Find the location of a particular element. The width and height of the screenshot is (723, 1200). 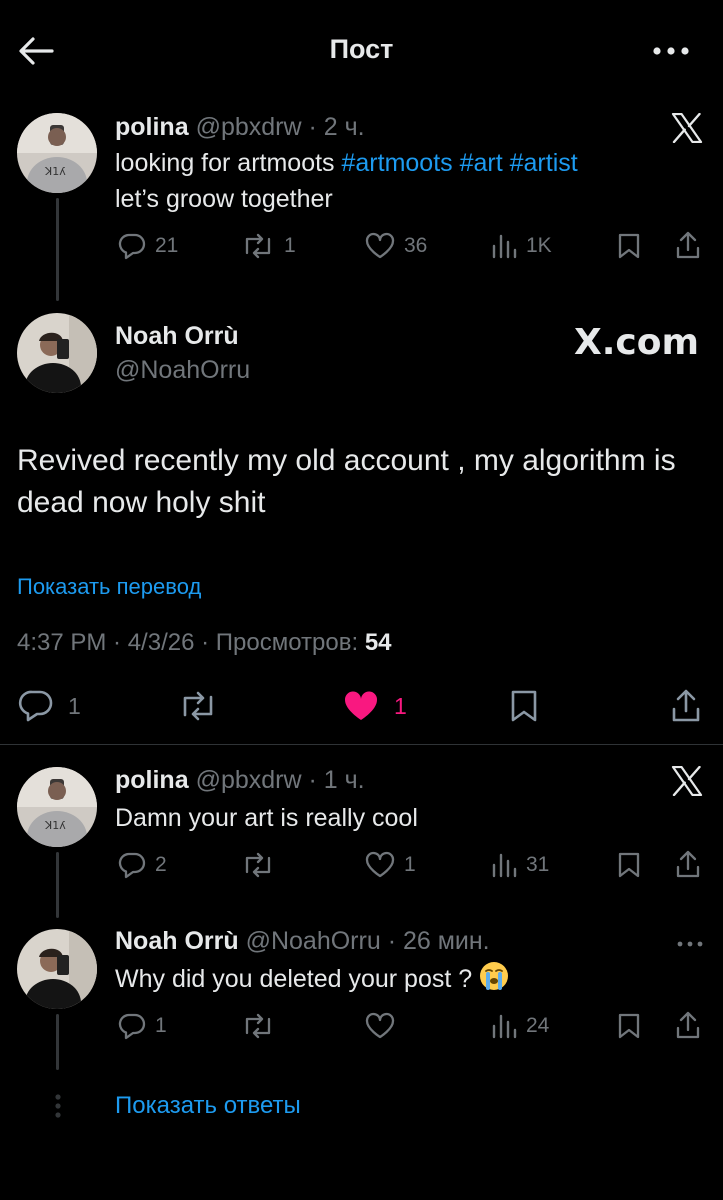

tweet-meta: 4:37 PM · 4/3/26 · Просмотров: 54 is located at coordinates (204, 643).